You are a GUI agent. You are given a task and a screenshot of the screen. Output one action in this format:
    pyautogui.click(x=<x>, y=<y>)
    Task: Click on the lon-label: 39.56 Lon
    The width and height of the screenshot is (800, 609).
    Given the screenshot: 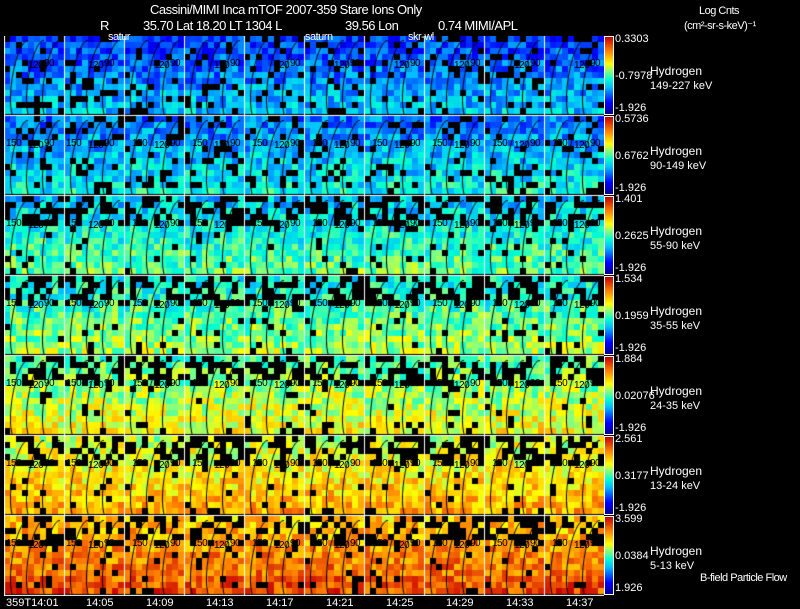 What is the action you would take?
    pyautogui.click(x=372, y=25)
    